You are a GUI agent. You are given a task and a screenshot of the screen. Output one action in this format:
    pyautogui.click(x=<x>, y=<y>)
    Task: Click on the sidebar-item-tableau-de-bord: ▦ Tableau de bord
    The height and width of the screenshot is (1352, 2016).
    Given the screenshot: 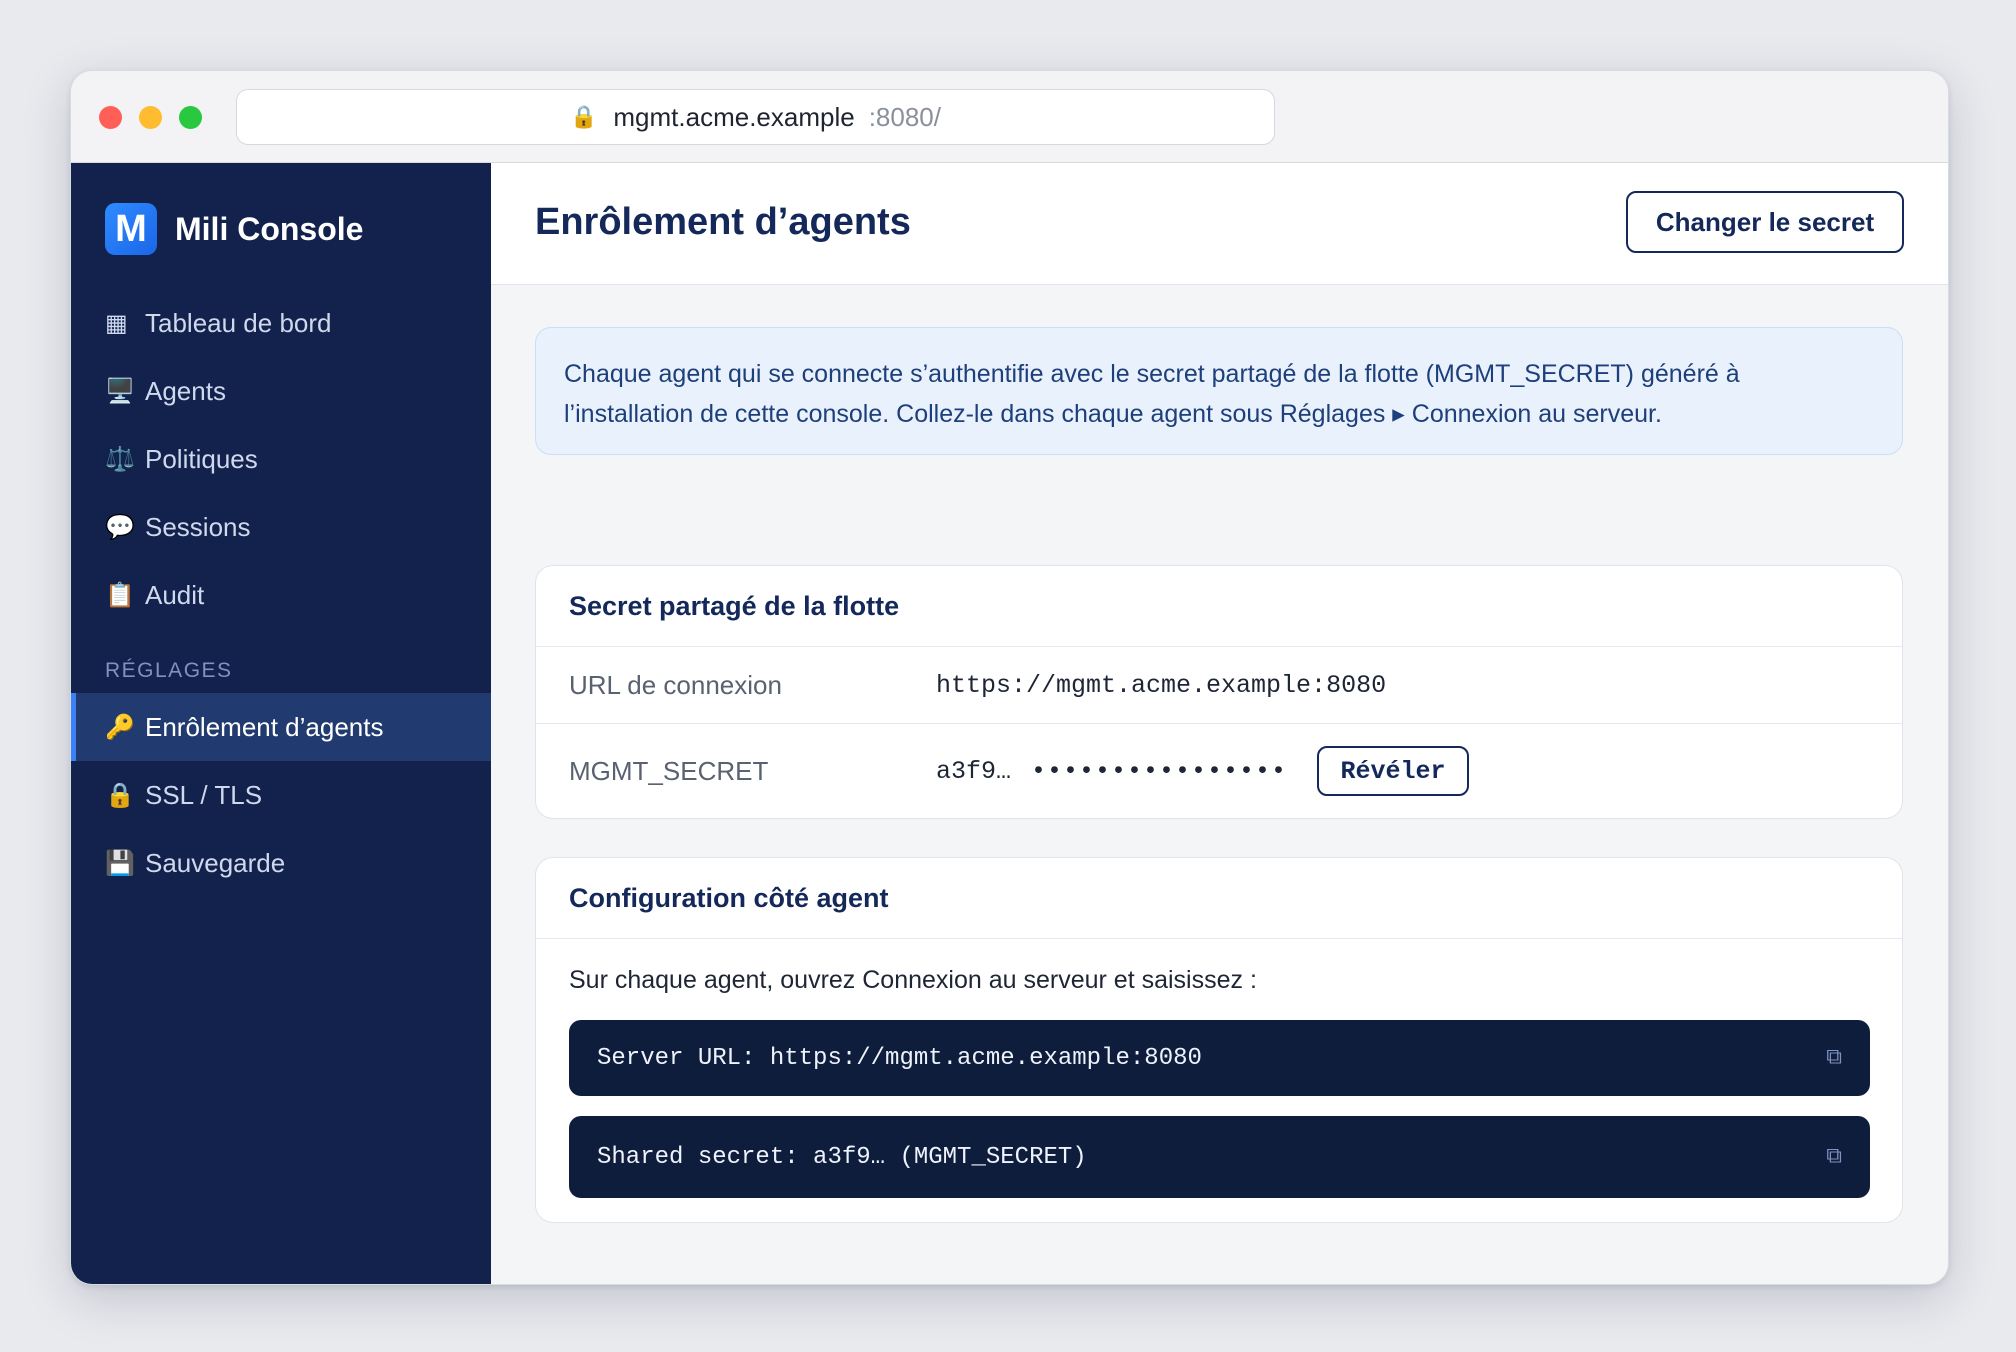 What is the action you would take?
    pyautogui.click(x=281, y=323)
    